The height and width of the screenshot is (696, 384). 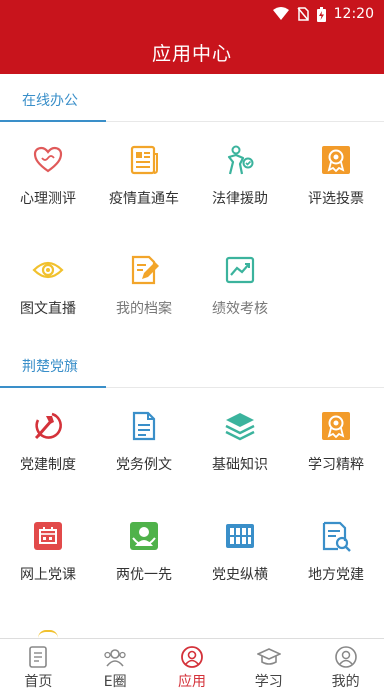 I want to click on app-item-basic-knowledge: 基础知识, so click(x=240, y=460).